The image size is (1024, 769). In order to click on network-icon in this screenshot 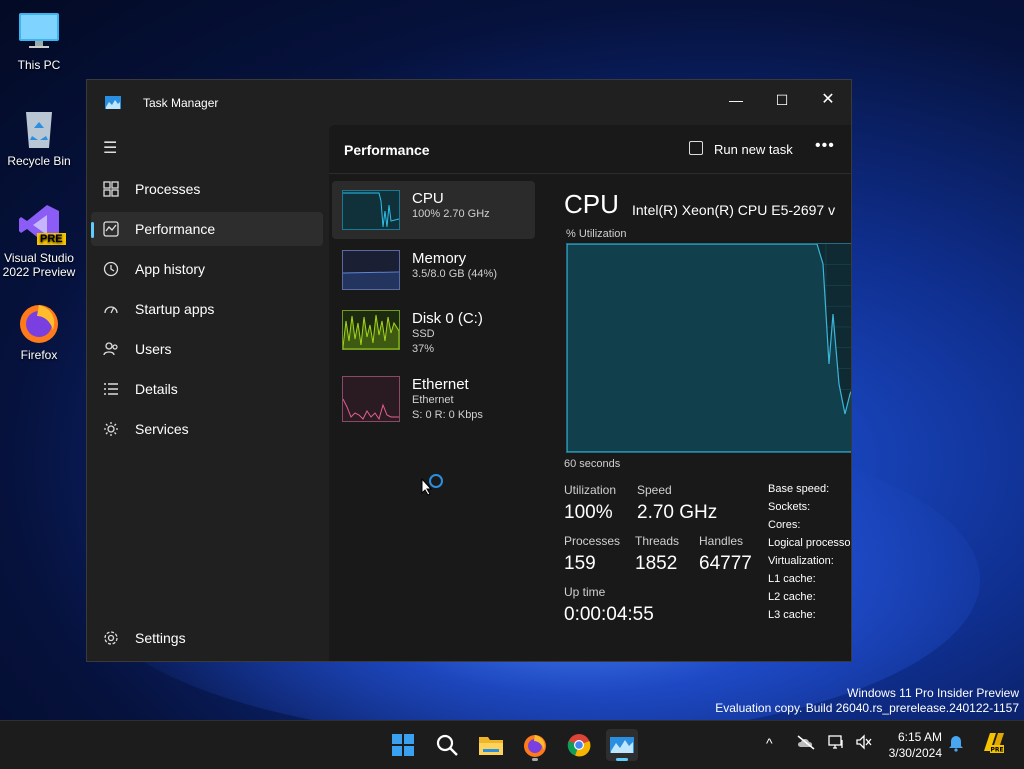, I will do `click(837, 743)`.